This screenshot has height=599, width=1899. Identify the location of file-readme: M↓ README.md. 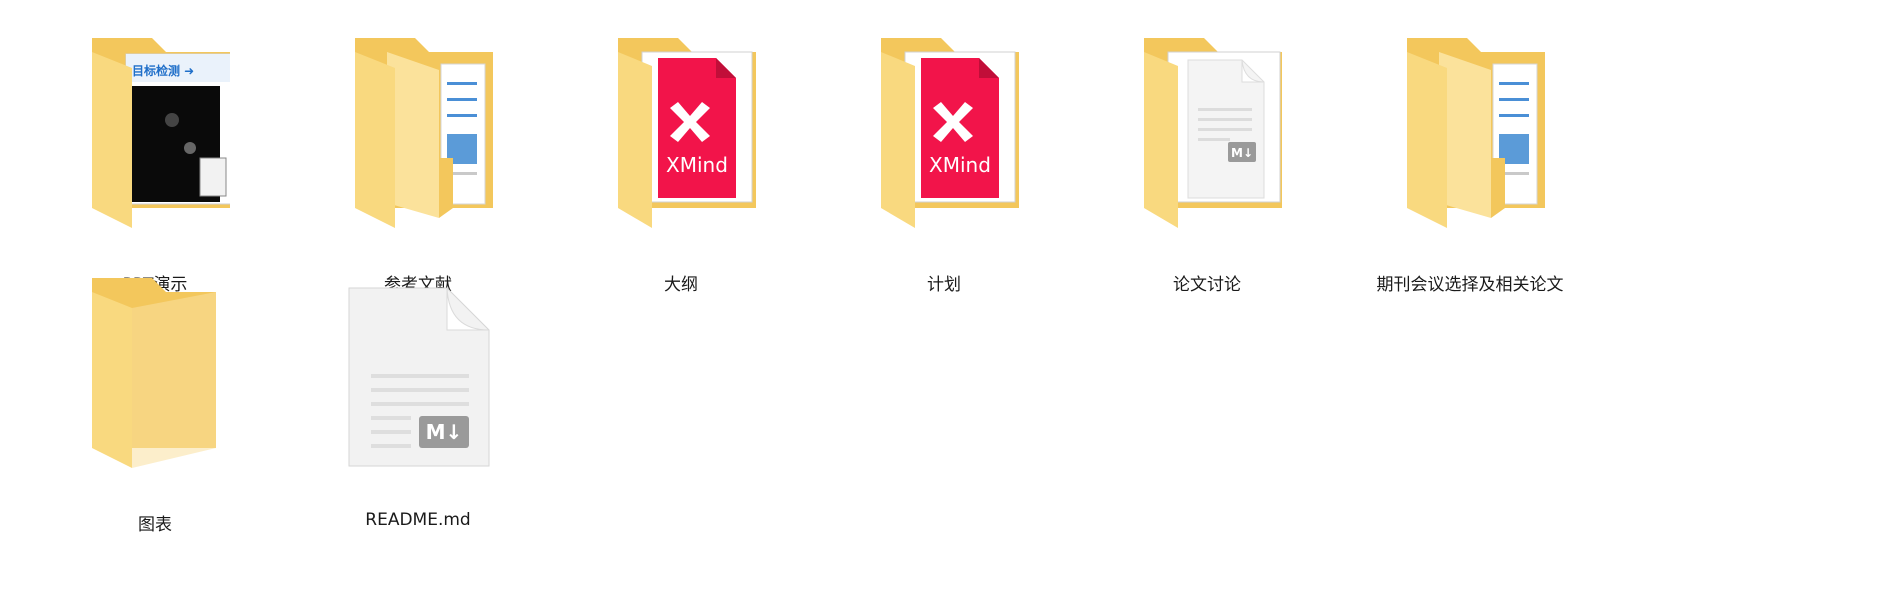
(418, 385).